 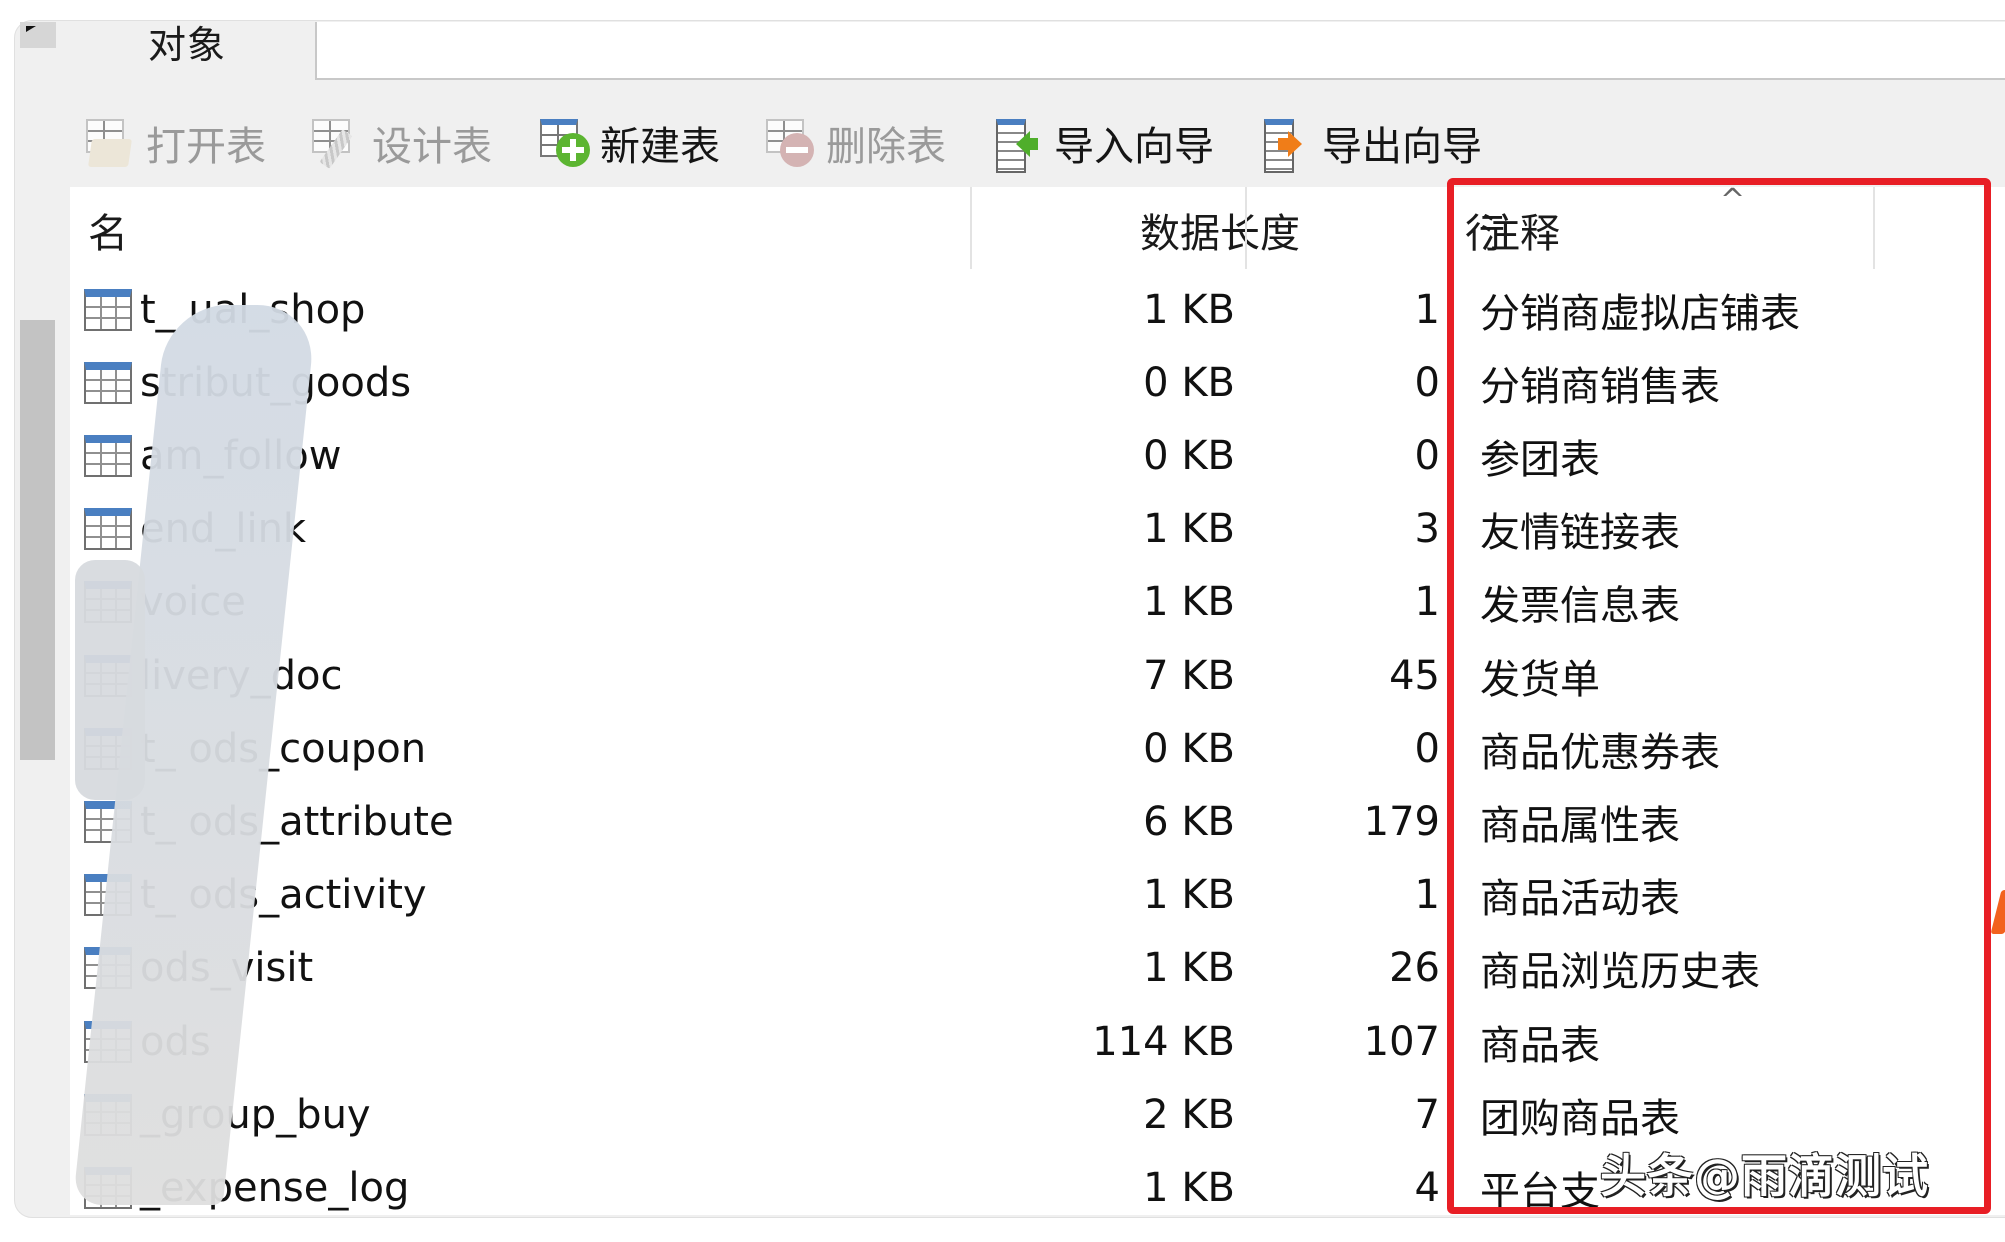 I want to click on design-table-button: 设计表, so click(x=400, y=143).